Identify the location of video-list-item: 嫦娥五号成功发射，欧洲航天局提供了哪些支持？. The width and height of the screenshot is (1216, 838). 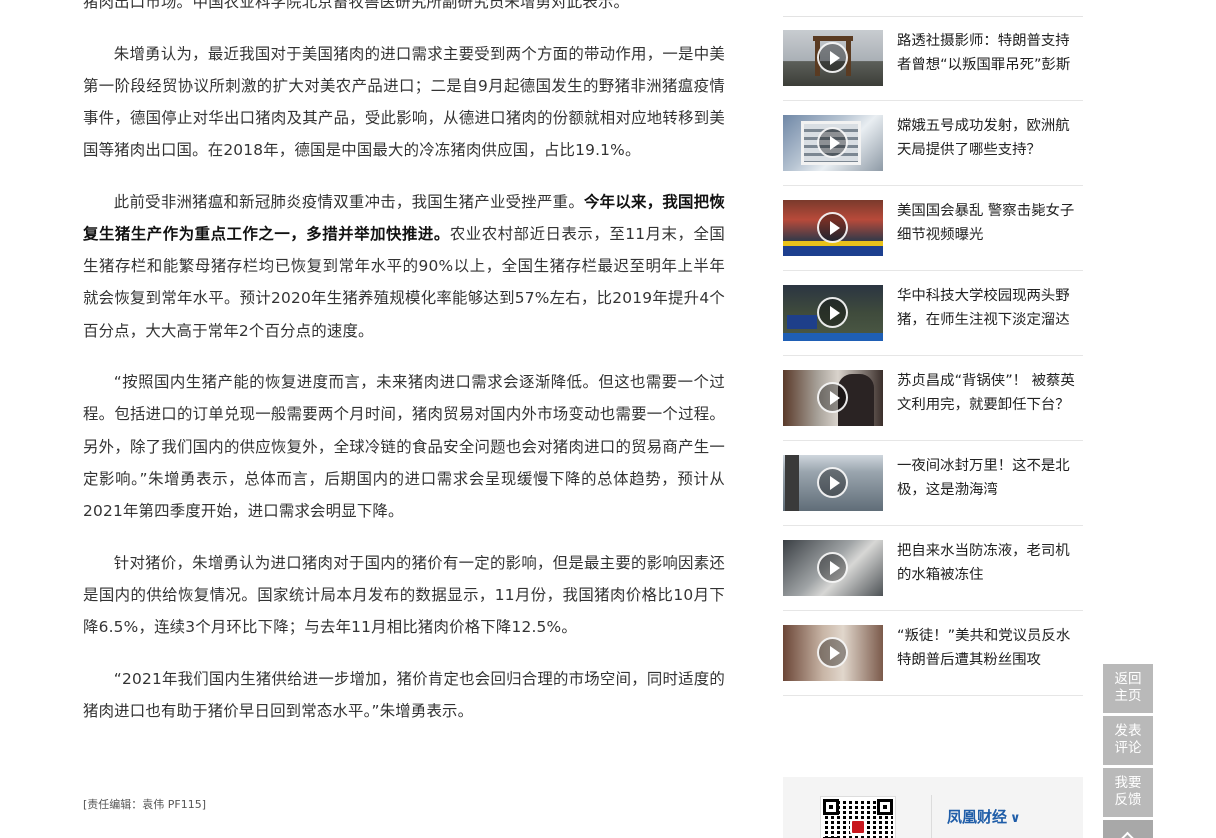
(933, 143).